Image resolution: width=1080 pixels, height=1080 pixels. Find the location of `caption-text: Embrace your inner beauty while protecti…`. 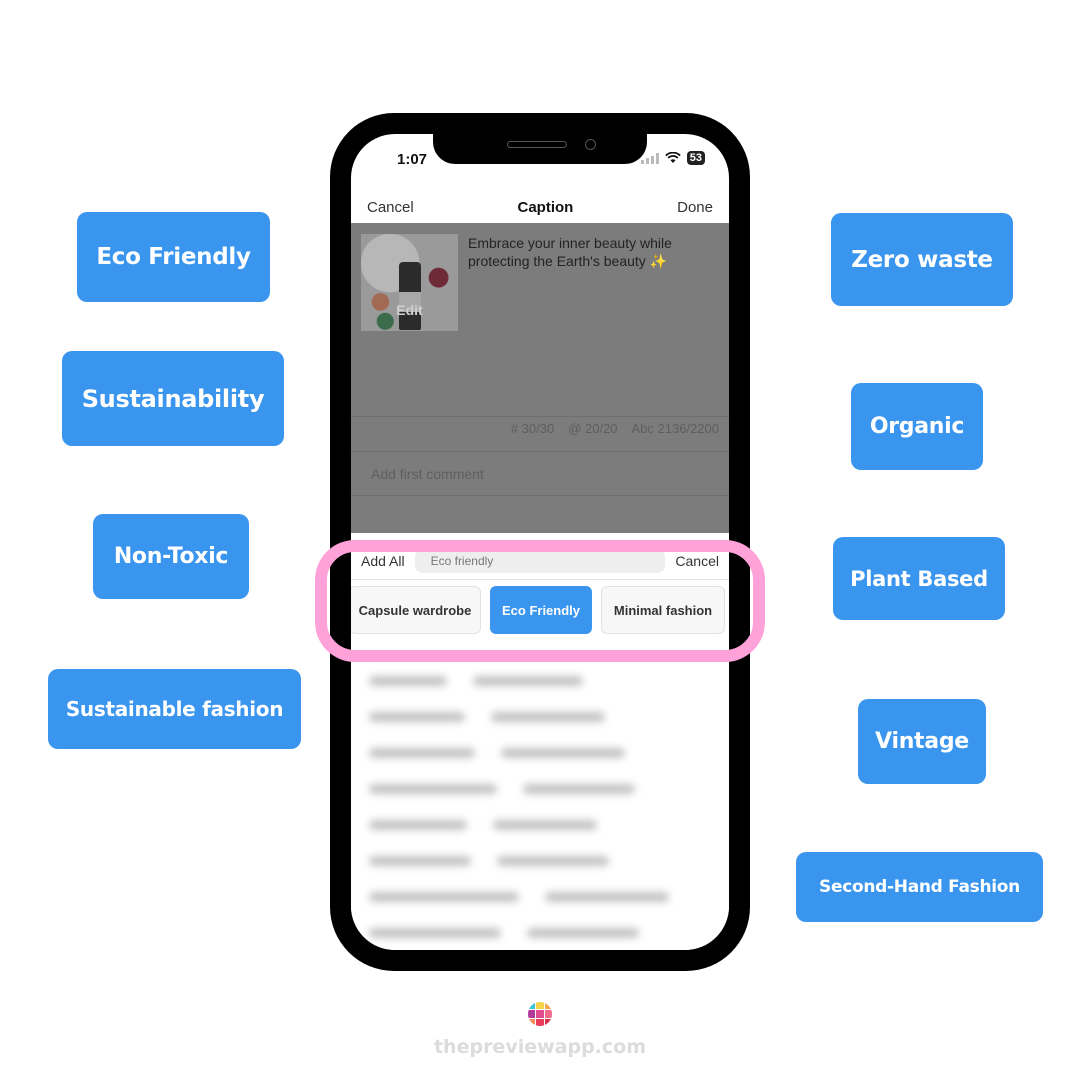

caption-text: Embrace your inner beauty while protecti… is located at coordinates (588, 252).